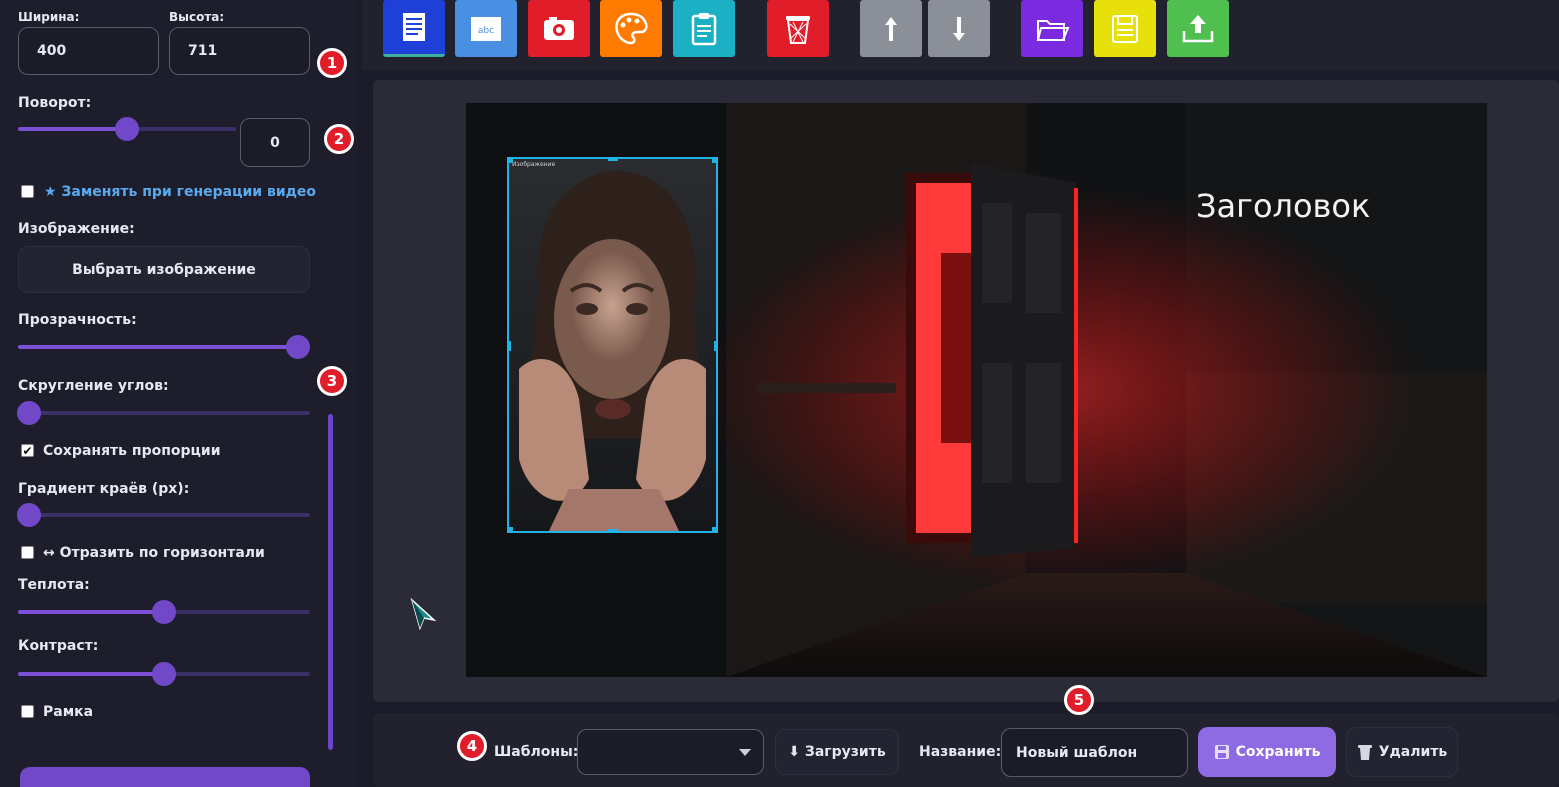 Image resolution: width=1559 pixels, height=787 pixels. I want to click on woman-portrait-image, so click(612, 345).